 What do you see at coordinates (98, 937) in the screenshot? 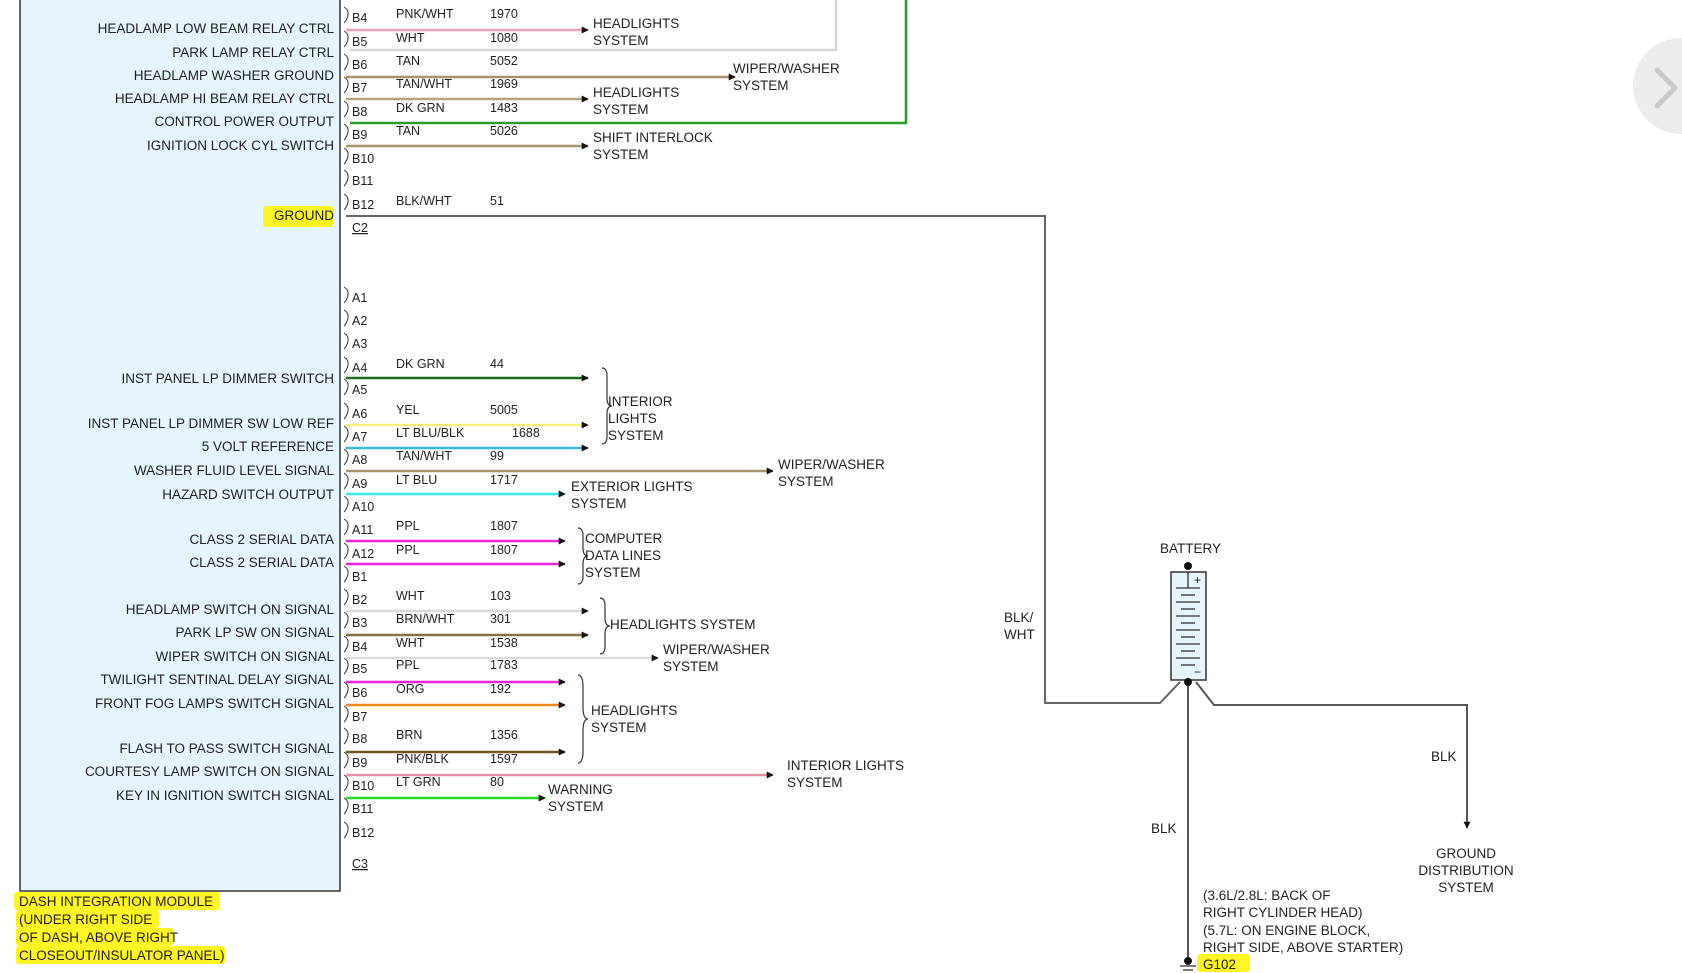
I see `module-caption-line-3: OF DASH, ABOVE RIGHT` at bounding box center [98, 937].